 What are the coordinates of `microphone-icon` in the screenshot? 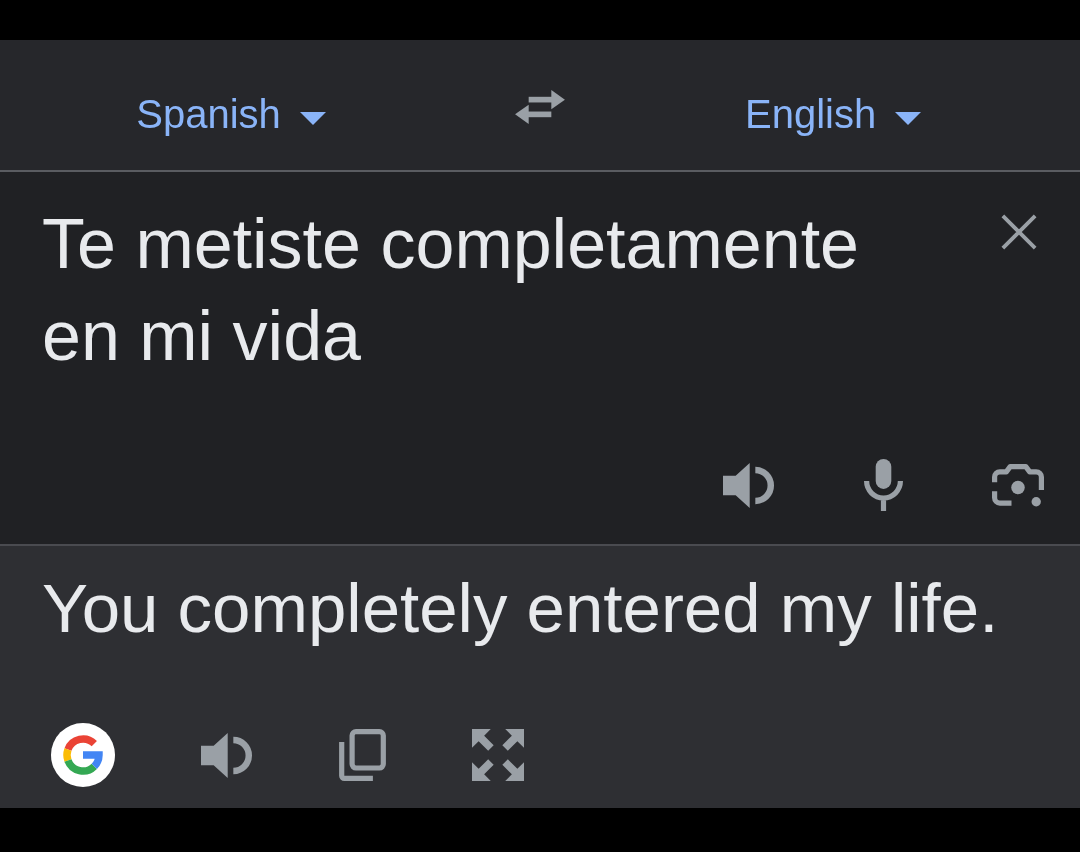 It's located at (883, 485).